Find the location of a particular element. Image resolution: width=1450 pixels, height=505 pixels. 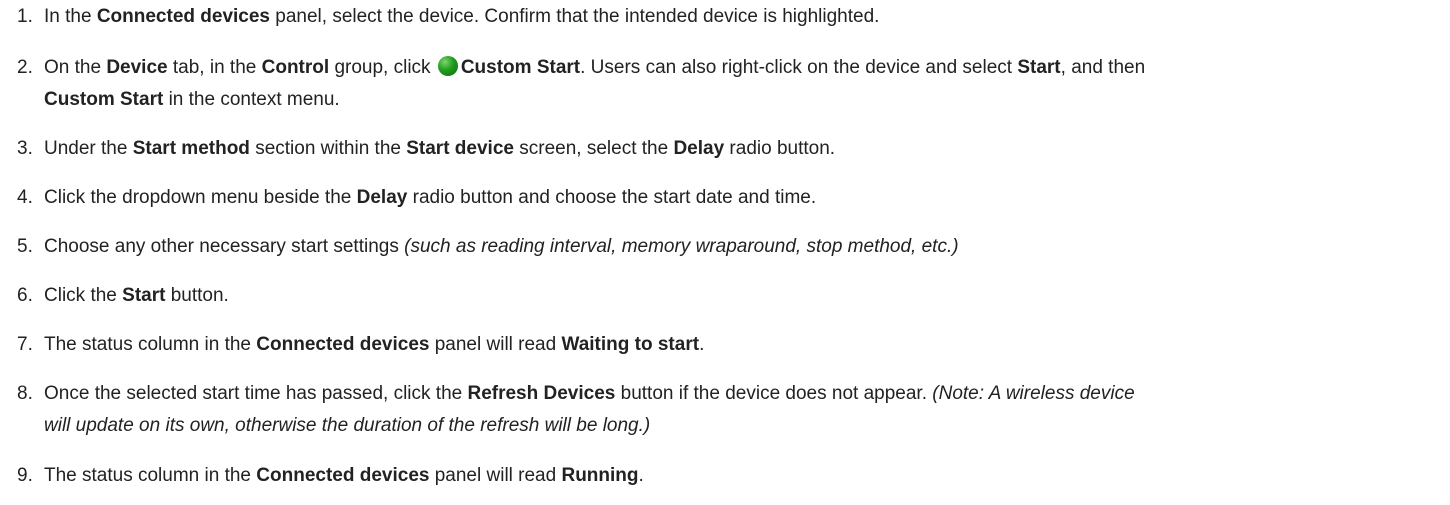

text-run: screen, select the is located at coordinates (593, 148).